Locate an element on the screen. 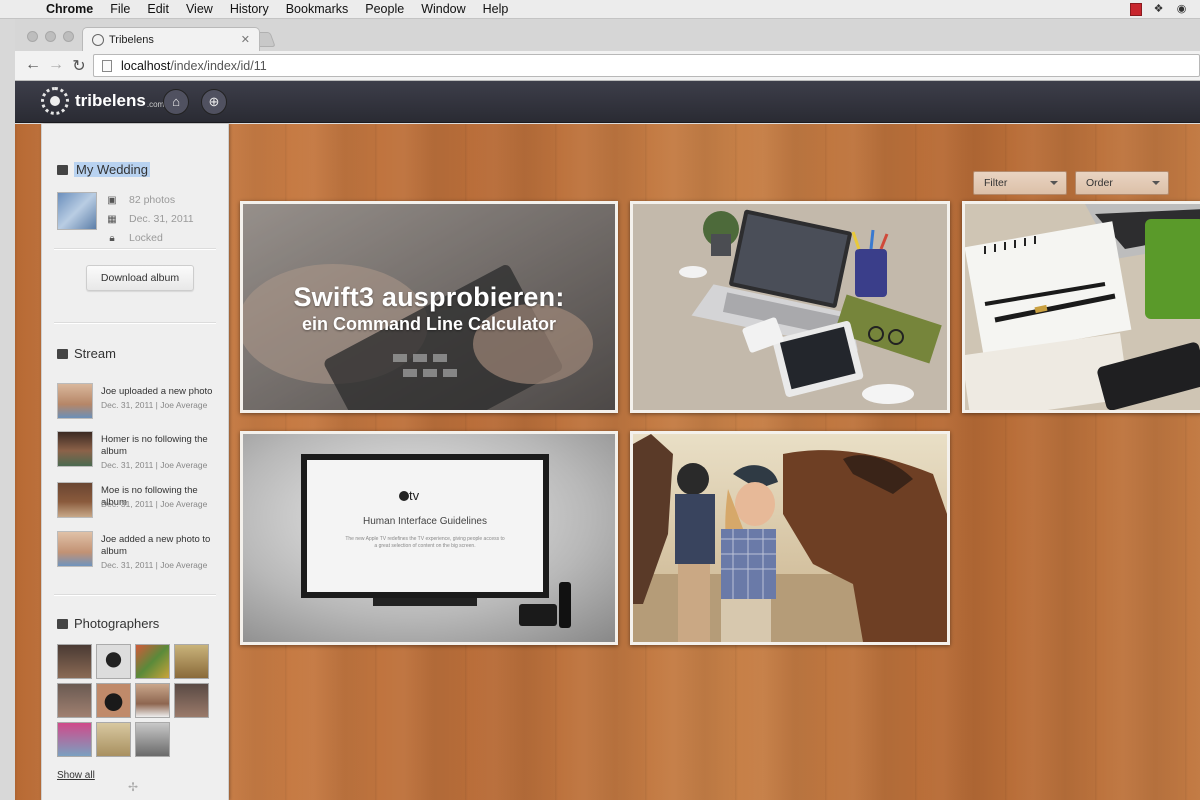 This screenshot has height=800, width=1200. reload-icon: ↻ is located at coordinates (79, 66).